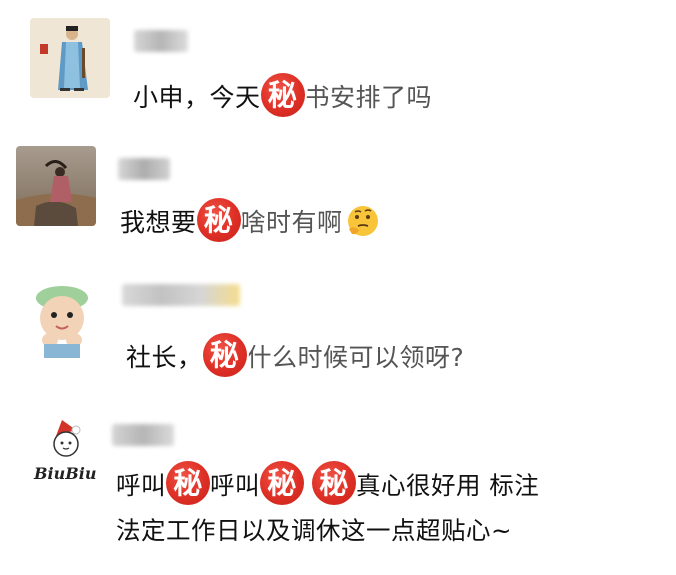 This screenshot has height=575, width=676. What do you see at coordinates (355, 357) in the screenshot?
I see `message-text-3-after: 什么时候可以领呀?` at bounding box center [355, 357].